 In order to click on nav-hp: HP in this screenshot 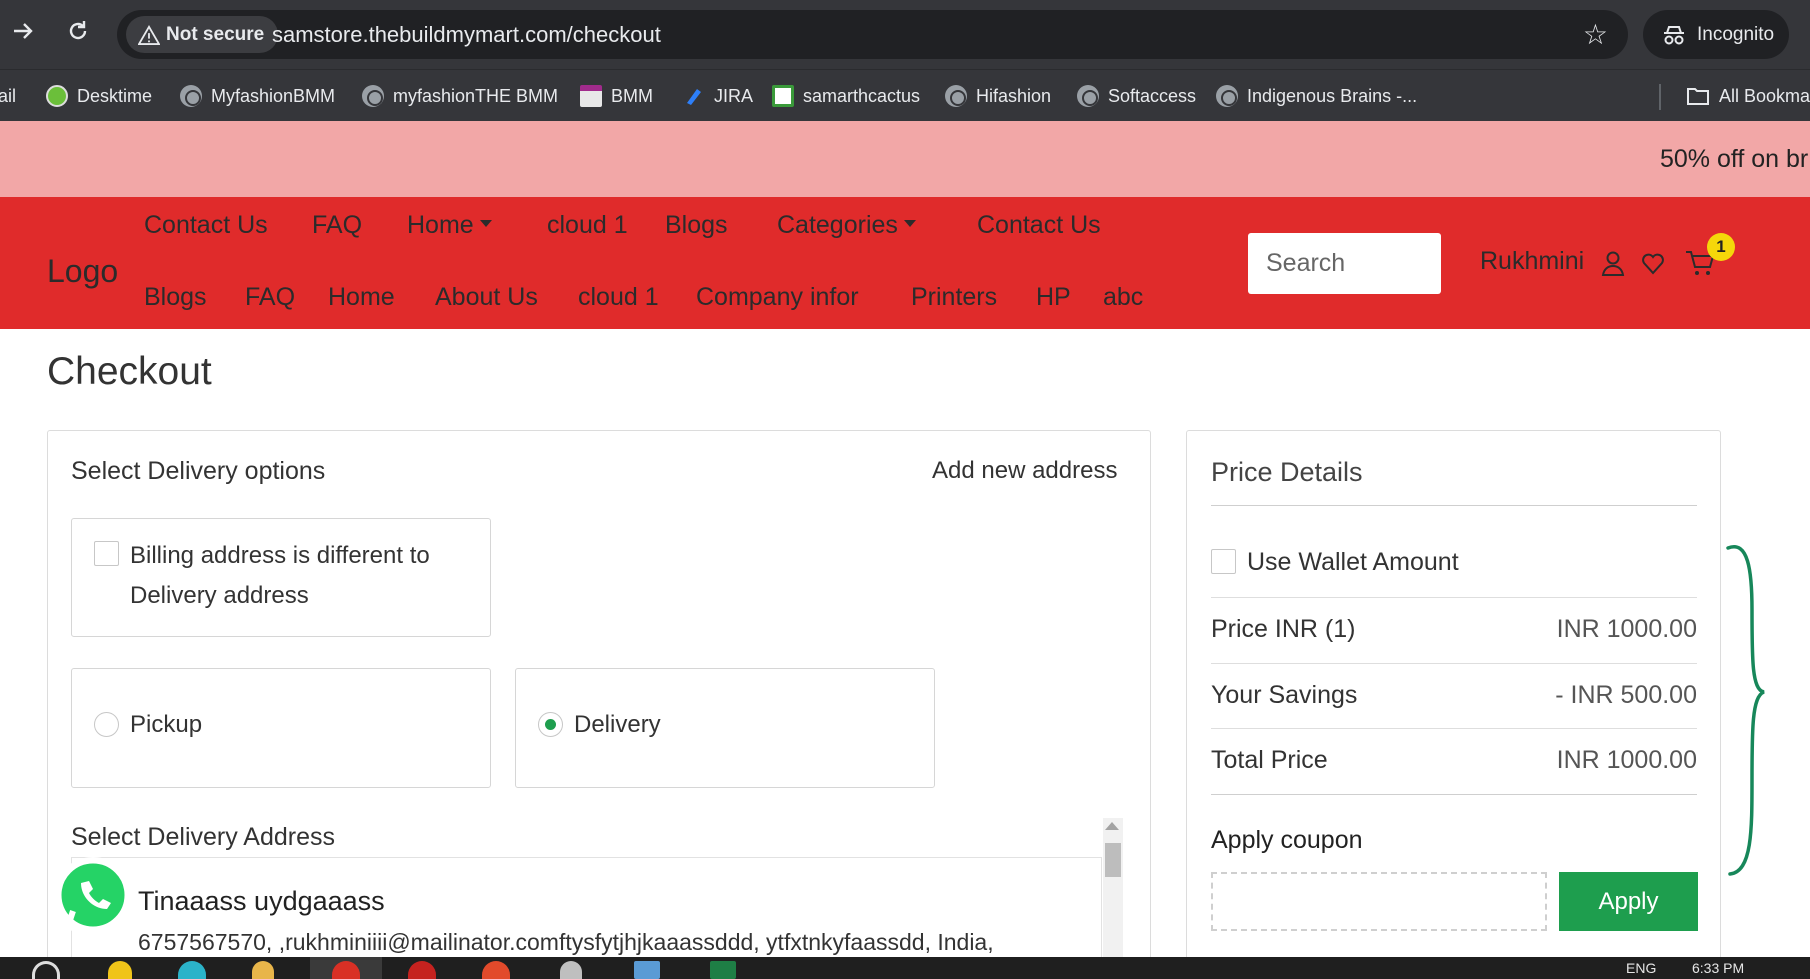, I will do `click(1053, 297)`.